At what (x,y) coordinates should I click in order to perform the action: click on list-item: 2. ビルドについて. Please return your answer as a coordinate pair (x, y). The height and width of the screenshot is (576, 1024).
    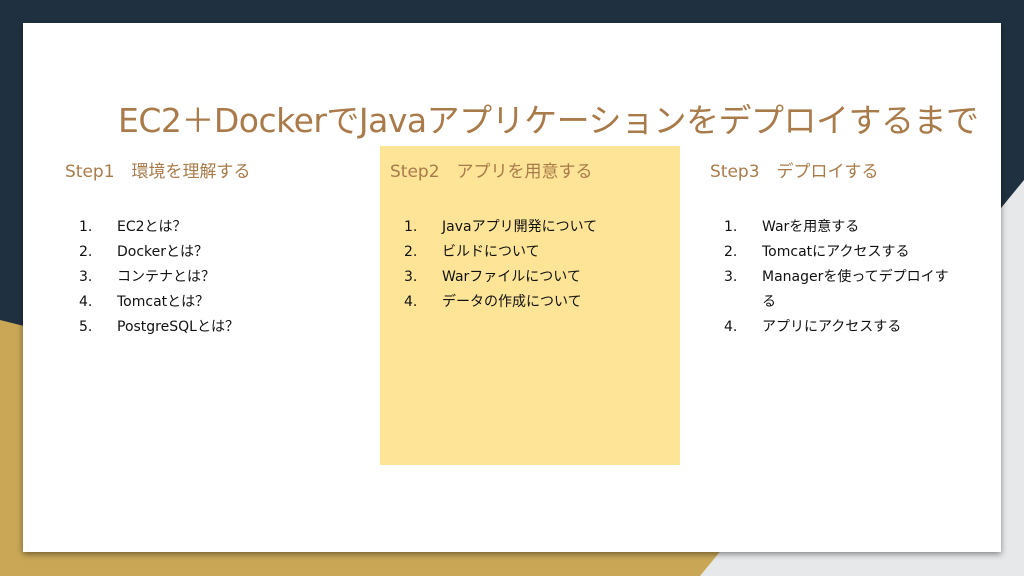
    Looking at the image, I should click on (535, 252).